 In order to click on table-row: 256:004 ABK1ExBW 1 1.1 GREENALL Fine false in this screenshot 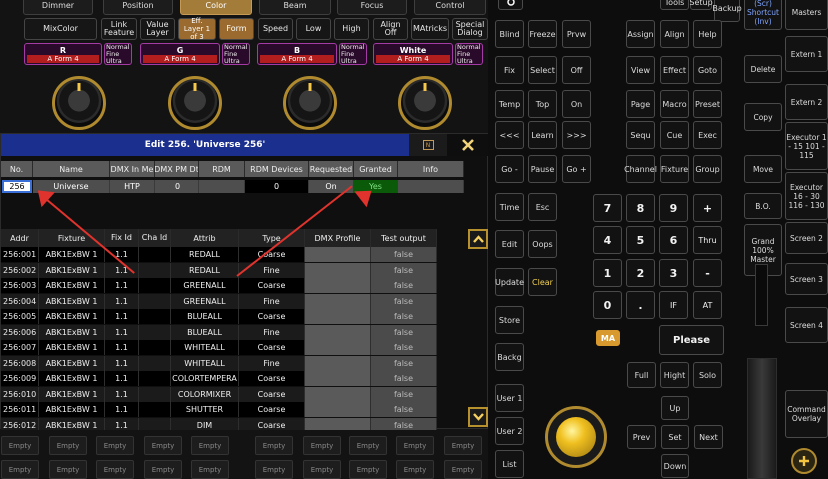, I will do `click(232, 301)`.